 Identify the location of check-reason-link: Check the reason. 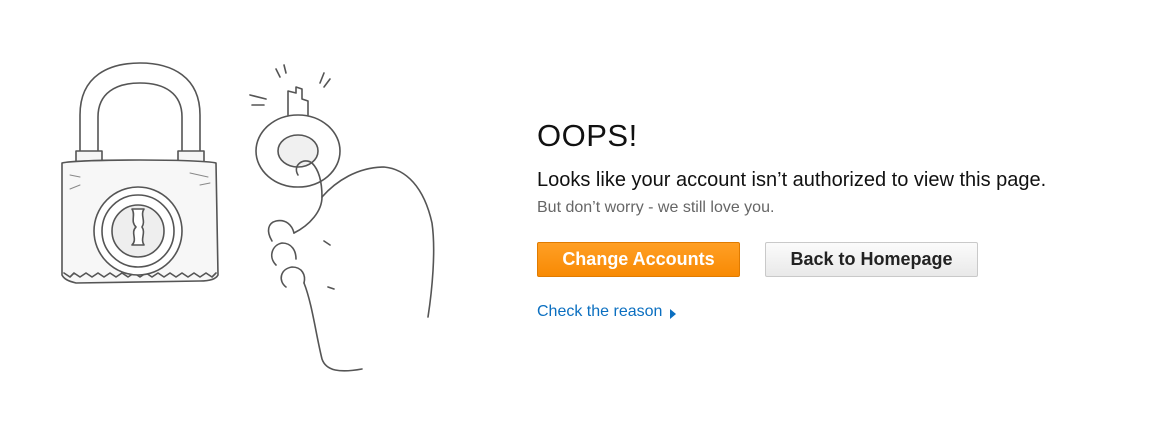
(607, 312).